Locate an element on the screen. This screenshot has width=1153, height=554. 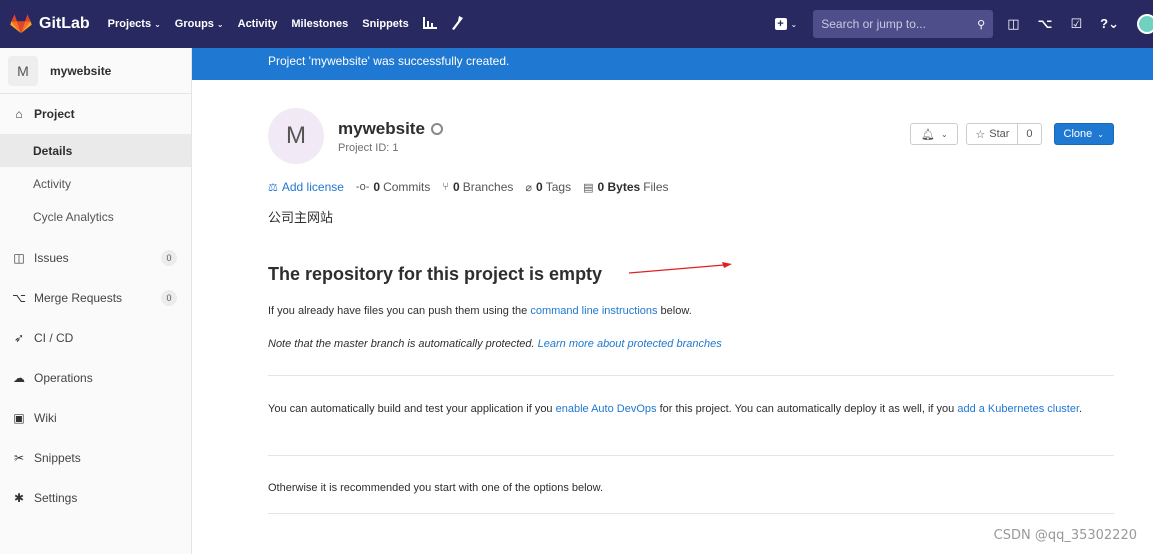
nav-milestones: Milestones is located at coordinates (319, 24).